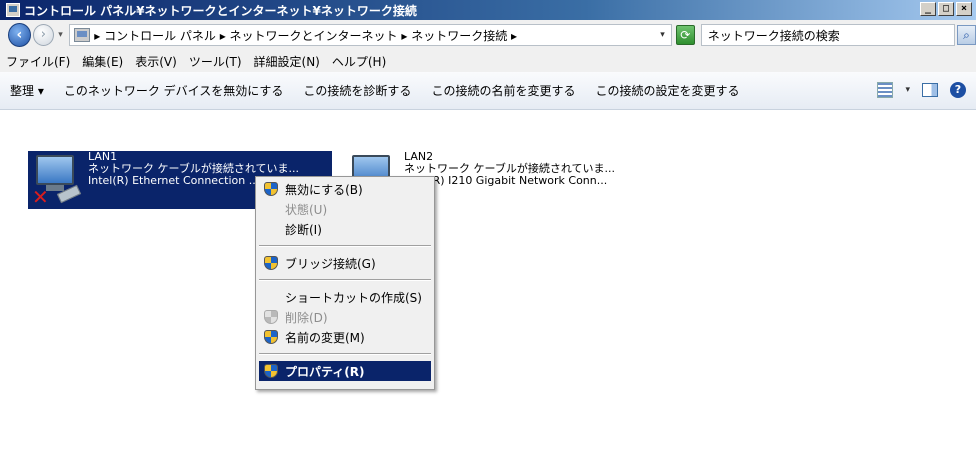 The width and height of the screenshot is (976, 460). I want to click on folder-icon, so click(82, 35).